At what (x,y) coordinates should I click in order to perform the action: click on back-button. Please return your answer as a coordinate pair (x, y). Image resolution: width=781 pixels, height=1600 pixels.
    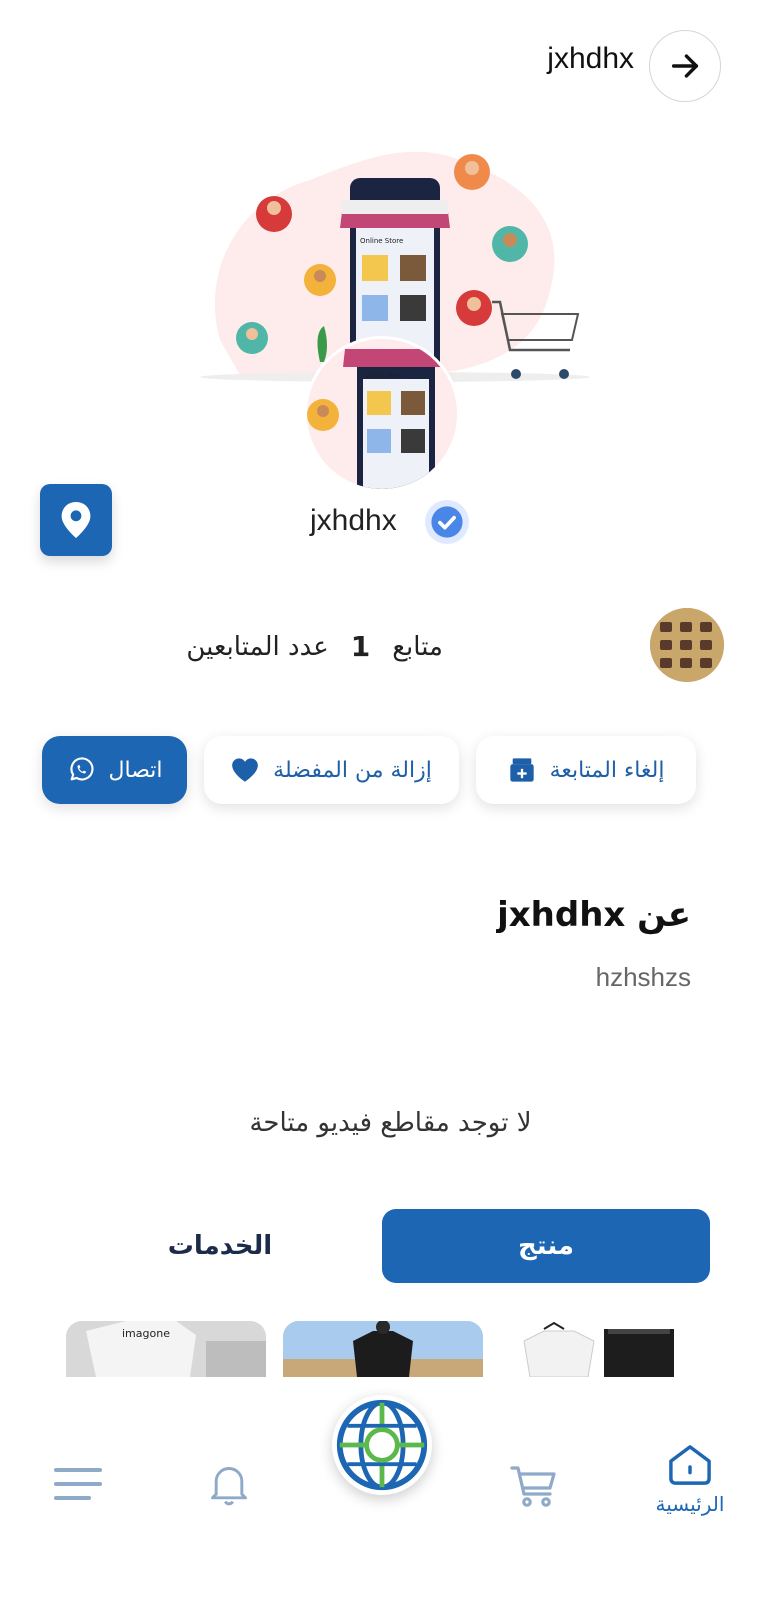
    Looking at the image, I should click on (685, 66).